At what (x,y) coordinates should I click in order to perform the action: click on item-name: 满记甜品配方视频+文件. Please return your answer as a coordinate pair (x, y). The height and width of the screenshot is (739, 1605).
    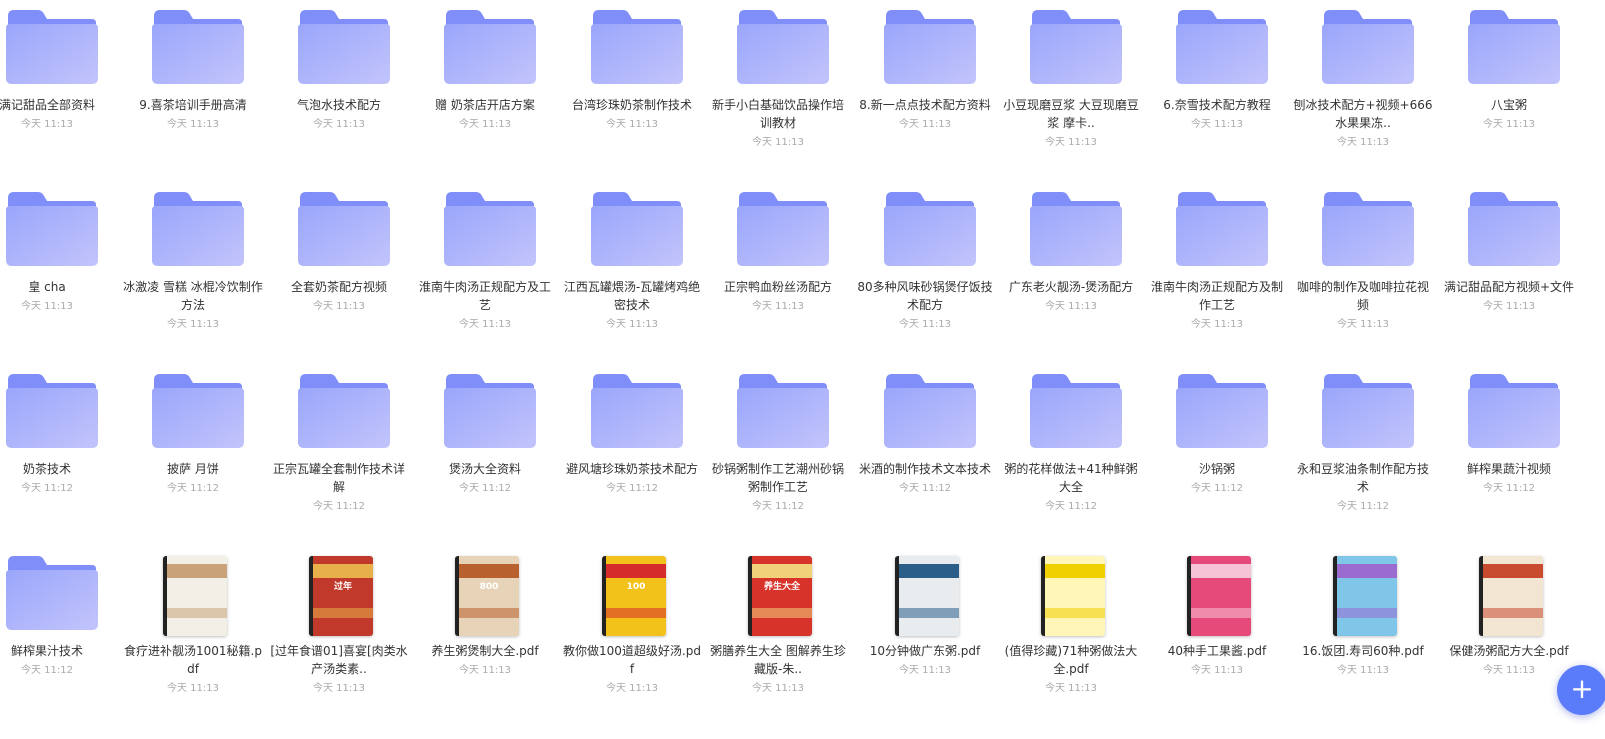
    Looking at the image, I should click on (1509, 287).